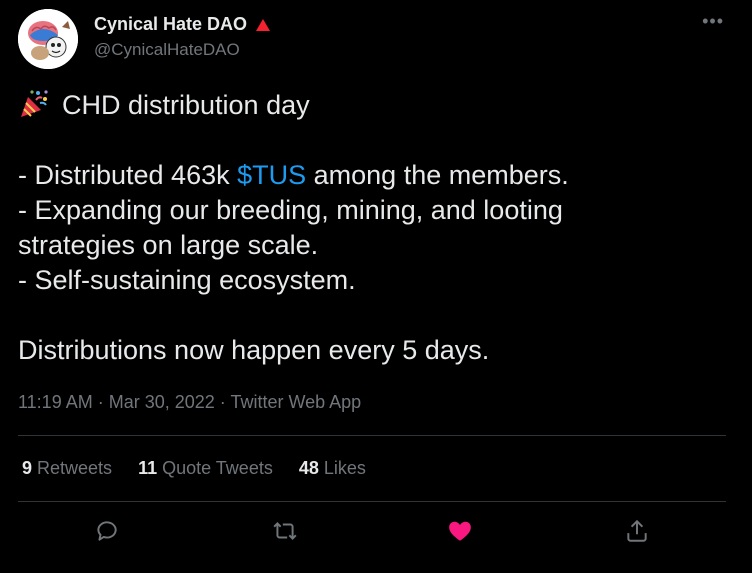 The width and height of the screenshot is (752, 573). I want to click on tweet-line-3-suffix: among the members., so click(437, 175).